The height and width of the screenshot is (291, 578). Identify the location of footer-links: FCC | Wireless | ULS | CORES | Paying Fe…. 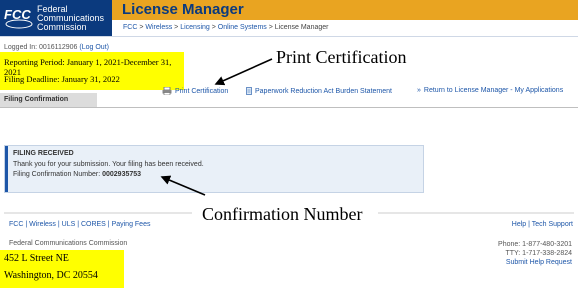
(79, 224).